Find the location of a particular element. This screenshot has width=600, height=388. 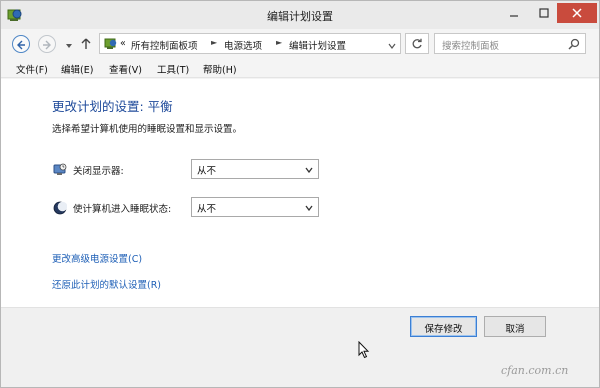

restore-defaults-link: 还原此计划的默认设置(R) is located at coordinates (106, 284).